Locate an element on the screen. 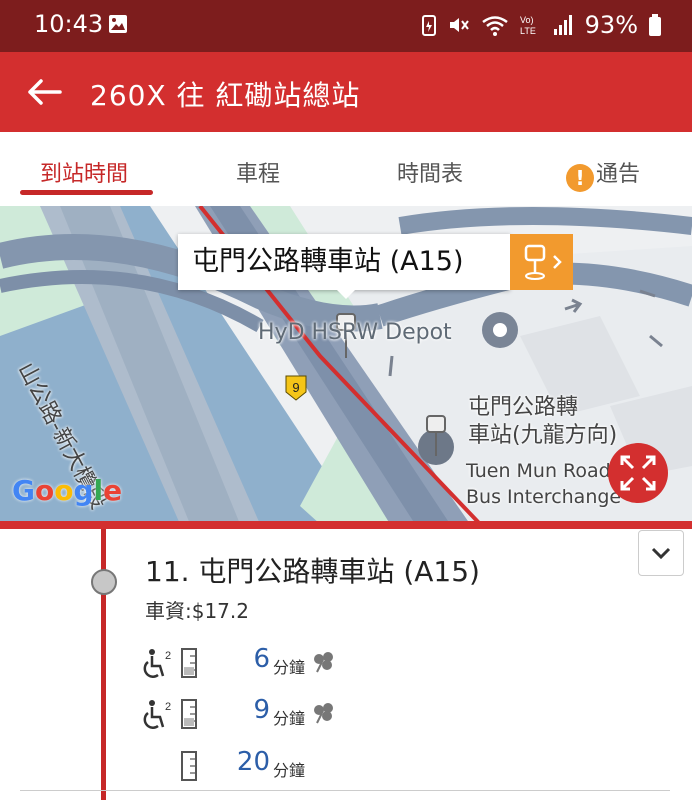  station-label-zh: 屯門公路轉 車站(九龍方向) is located at coordinates (542, 422).